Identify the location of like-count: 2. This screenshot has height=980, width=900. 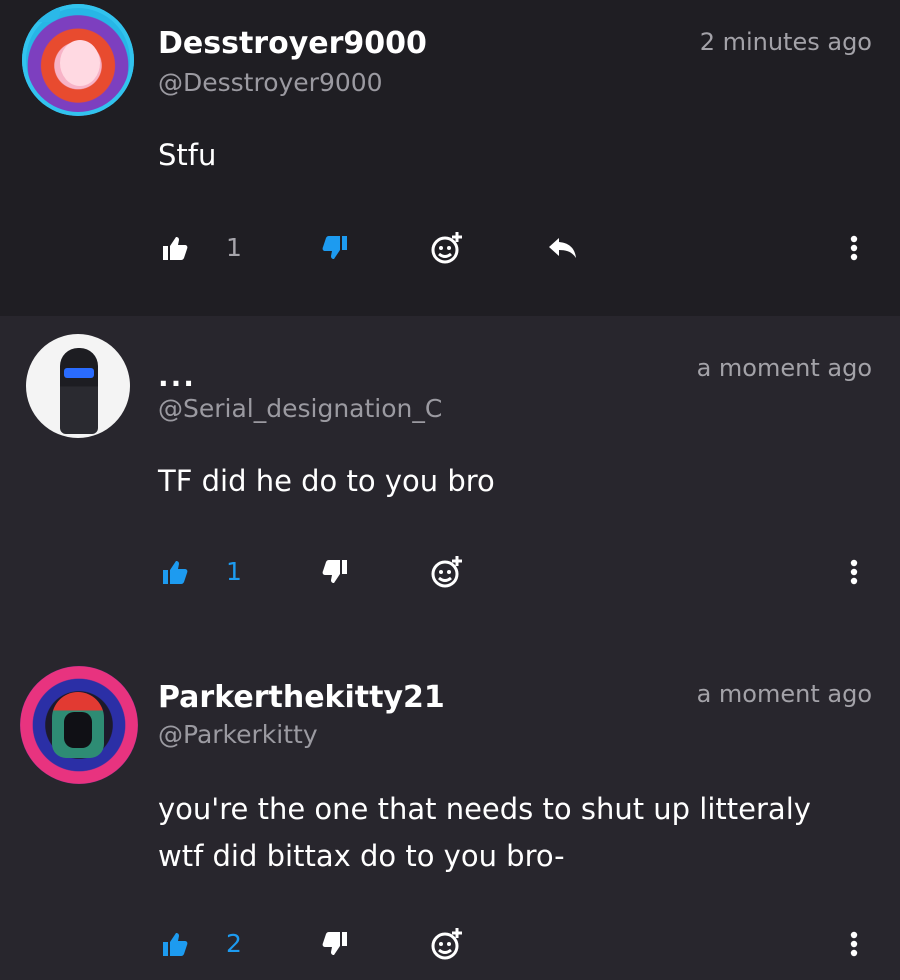
(234, 943).